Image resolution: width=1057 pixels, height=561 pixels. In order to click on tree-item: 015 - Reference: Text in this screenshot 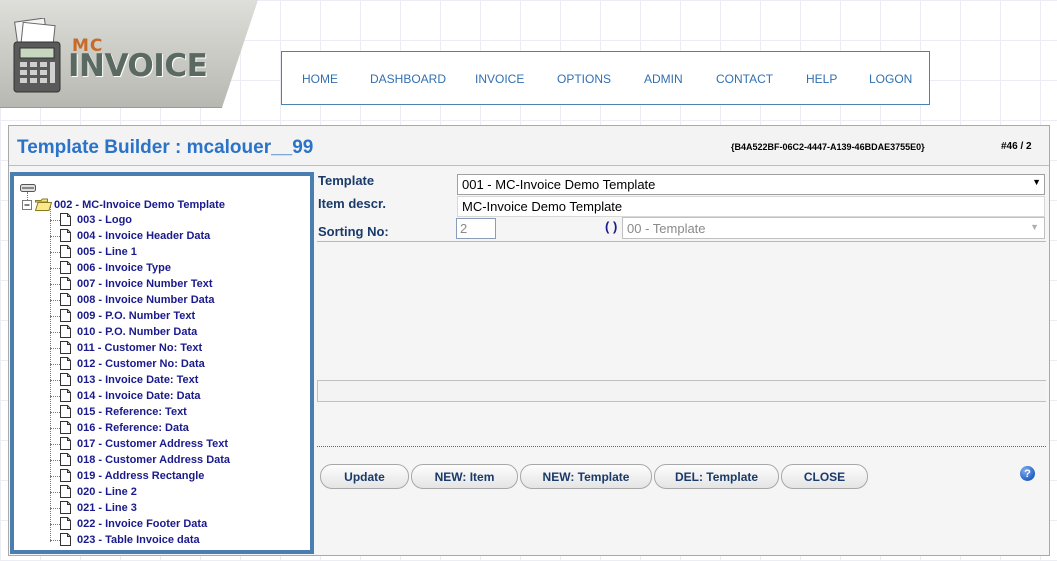, I will do `click(123, 411)`.